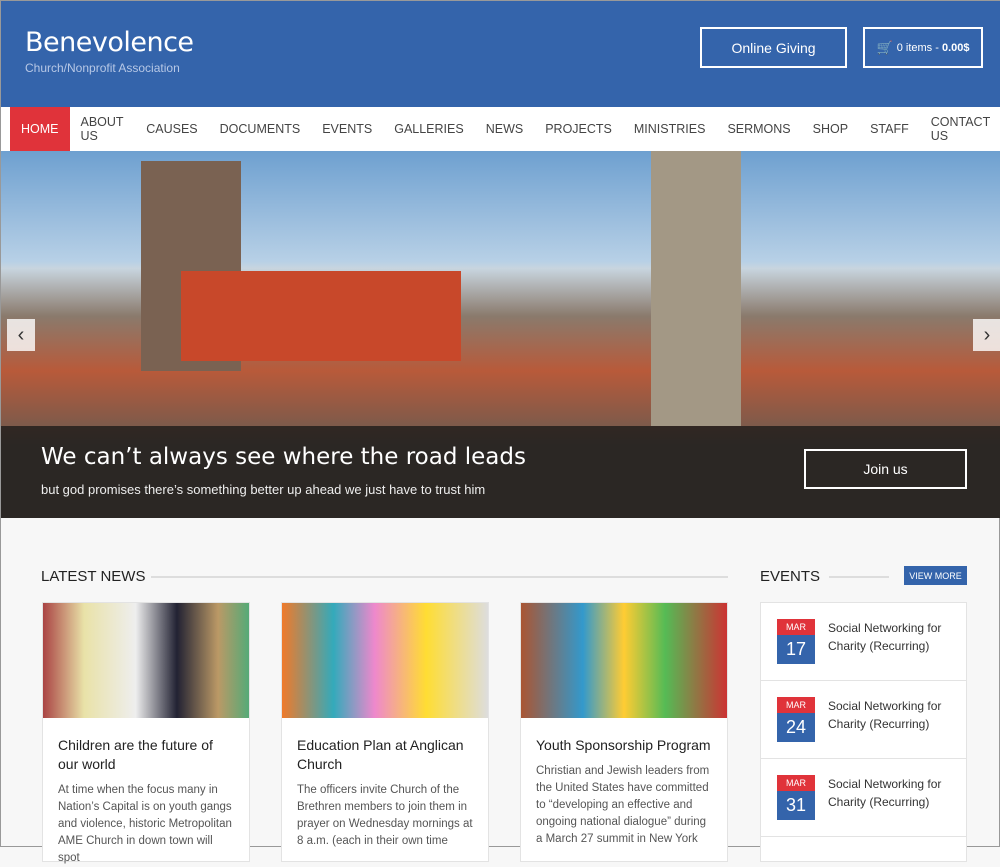 This screenshot has height=867, width=1000. I want to click on nav-galleries: GALLERIES, so click(428, 129).